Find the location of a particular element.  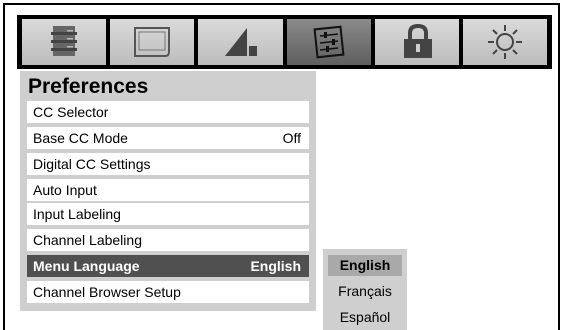

language-options-popup: English Français Español is located at coordinates (365, 289).